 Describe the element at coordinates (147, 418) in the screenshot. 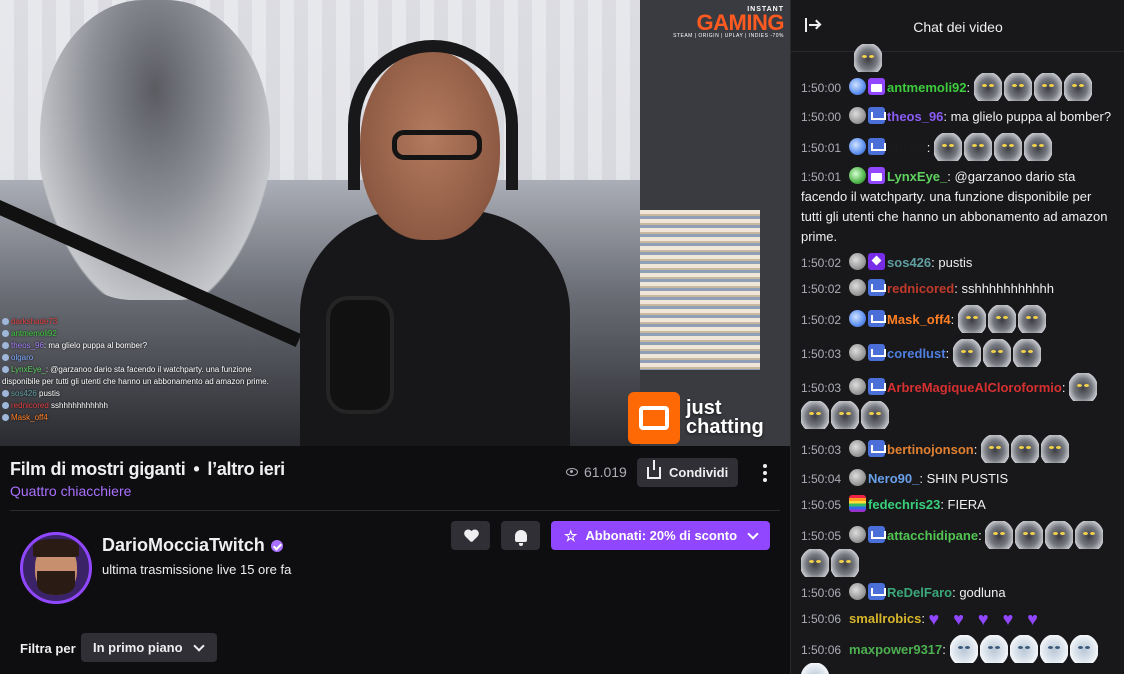

I see `overlay-chat-line: Mask_off4` at that location.